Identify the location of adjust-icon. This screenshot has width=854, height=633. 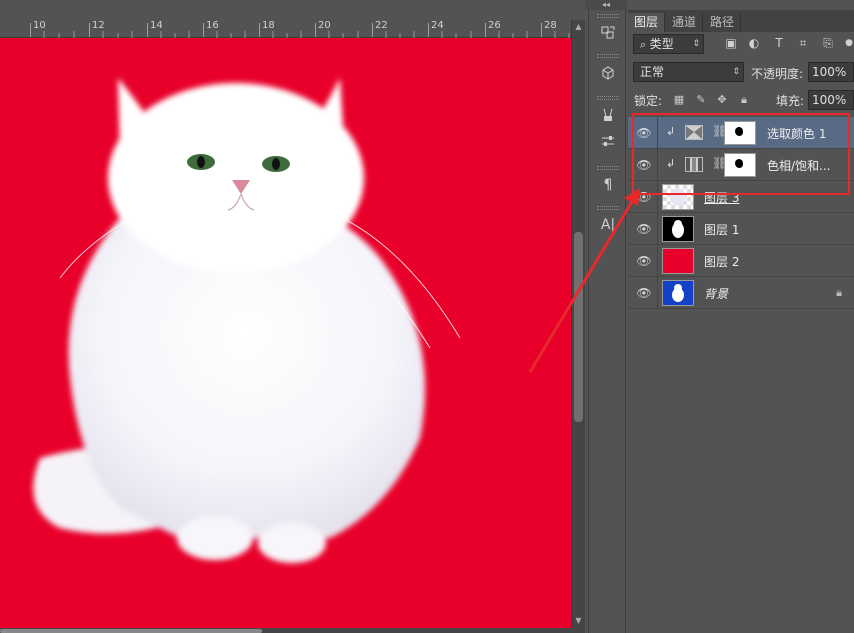
(608, 141).